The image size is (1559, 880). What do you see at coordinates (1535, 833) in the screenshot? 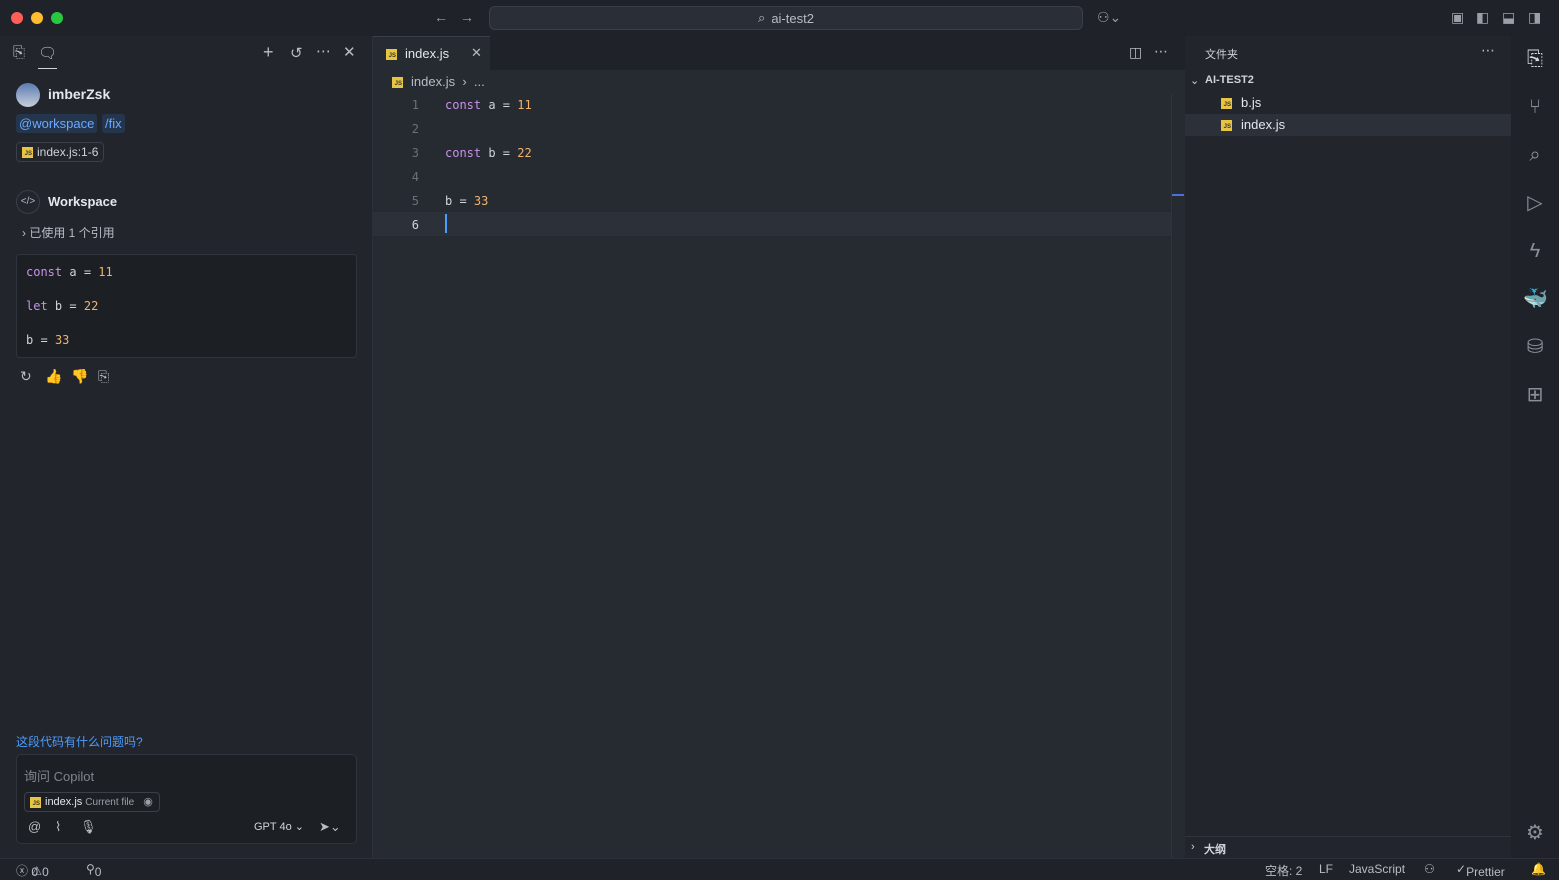
I see `gear-icon: ⚙` at bounding box center [1535, 833].